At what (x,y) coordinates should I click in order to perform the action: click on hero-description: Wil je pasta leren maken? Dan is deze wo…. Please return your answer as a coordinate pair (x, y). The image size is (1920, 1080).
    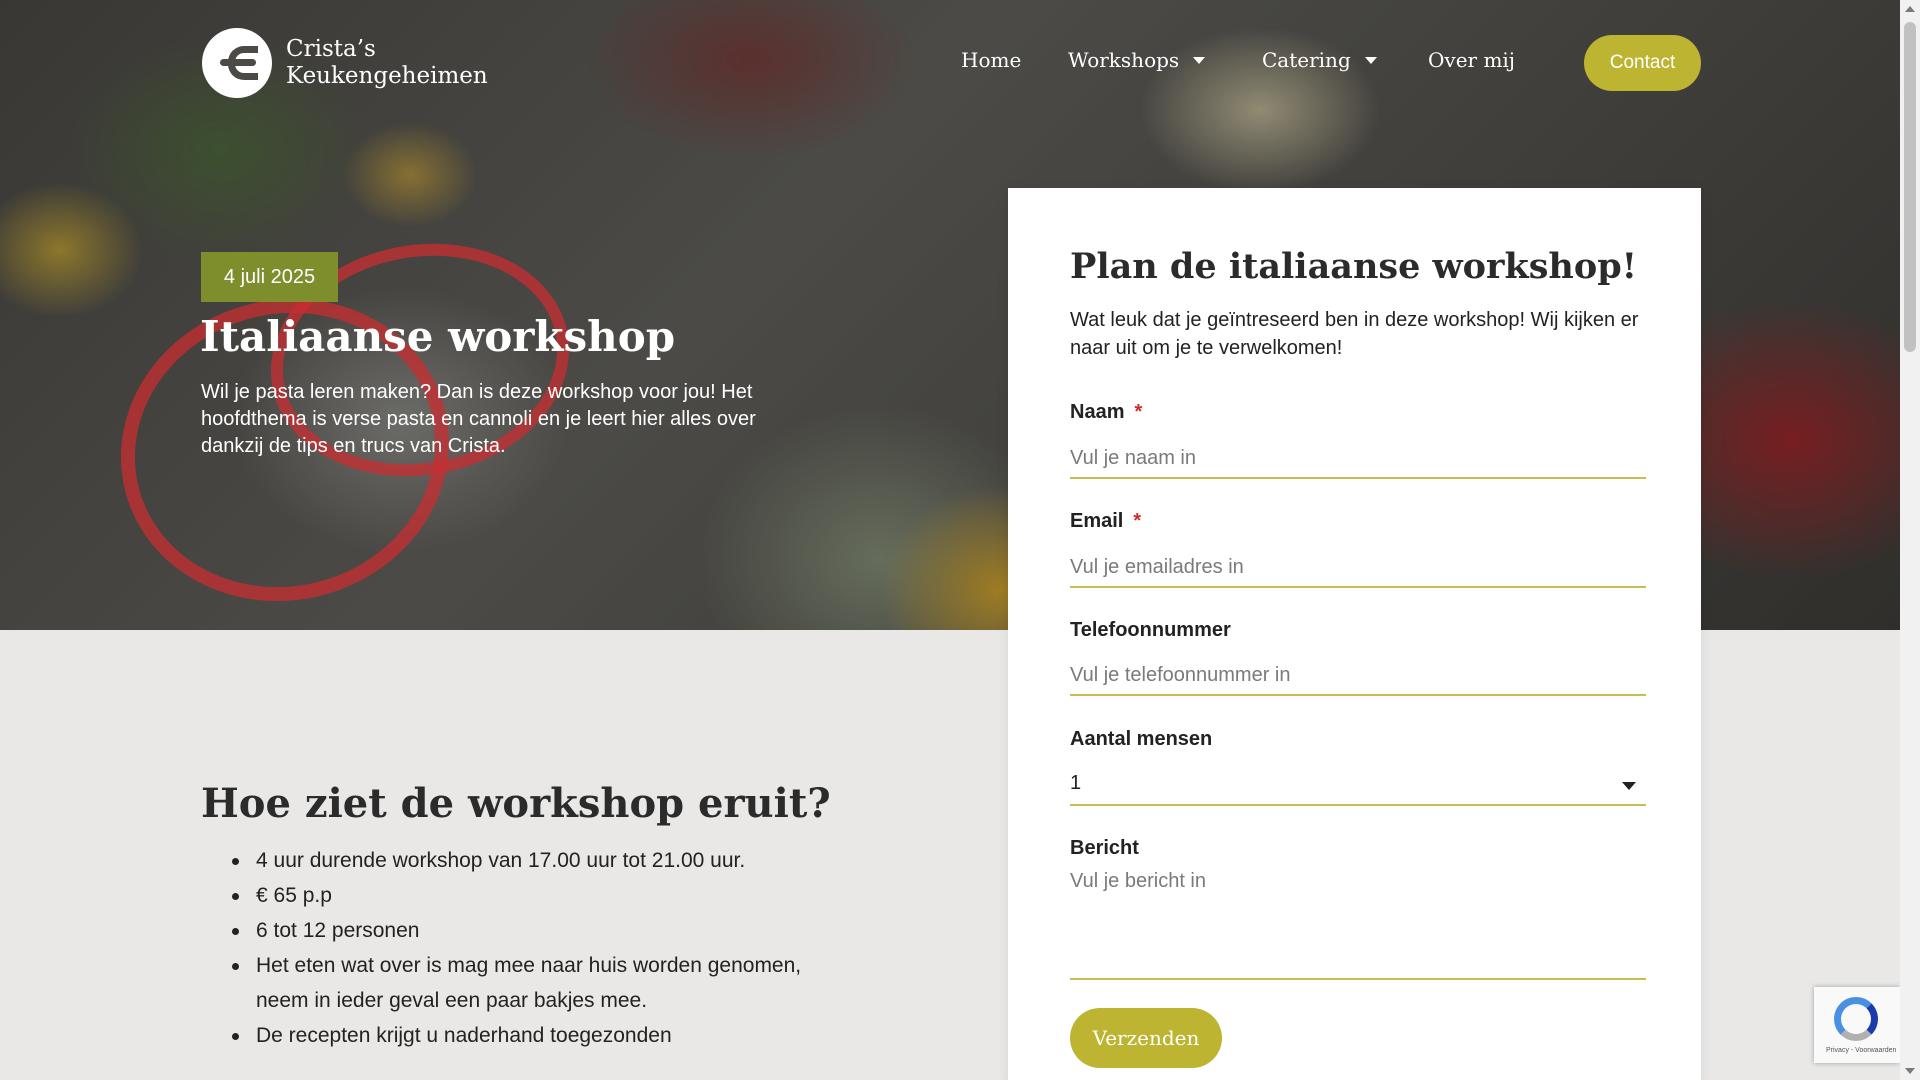
    Looking at the image, I should click on (478, 419).